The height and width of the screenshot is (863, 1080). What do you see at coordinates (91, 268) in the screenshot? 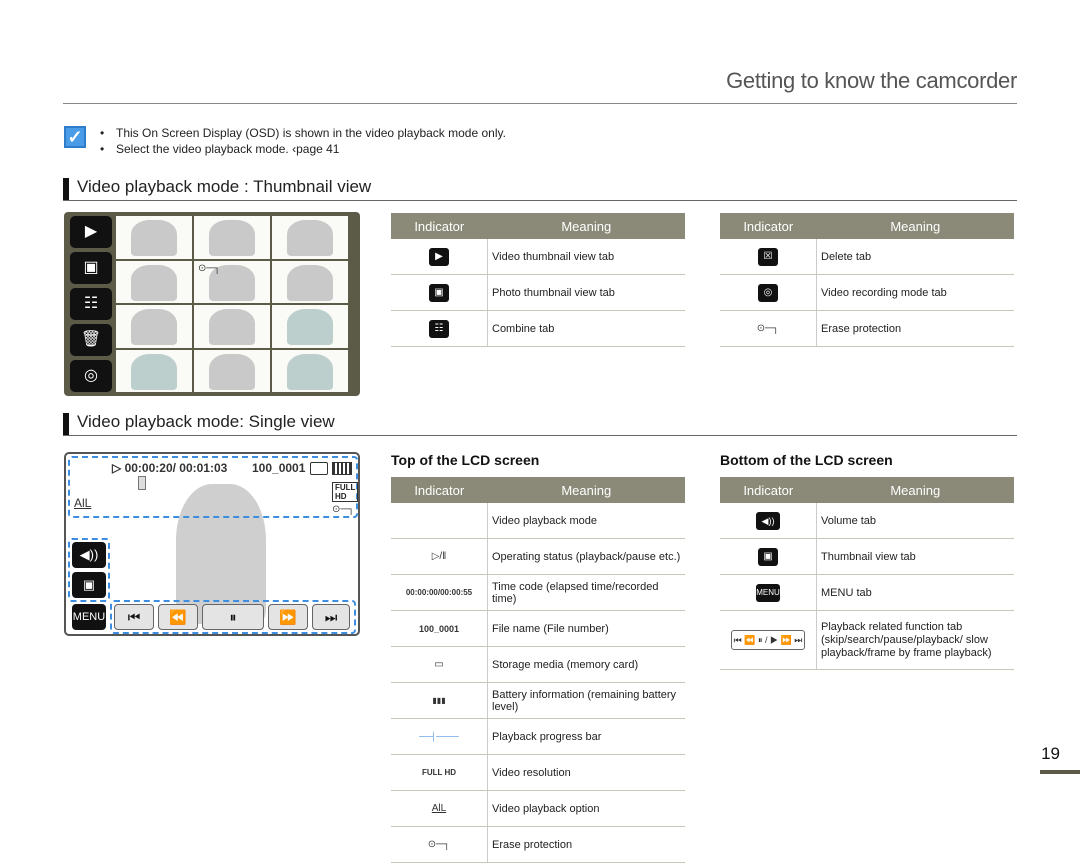
I see `photo-thumbnail-tab-icon: ▣` at bounding box center [91, 268].